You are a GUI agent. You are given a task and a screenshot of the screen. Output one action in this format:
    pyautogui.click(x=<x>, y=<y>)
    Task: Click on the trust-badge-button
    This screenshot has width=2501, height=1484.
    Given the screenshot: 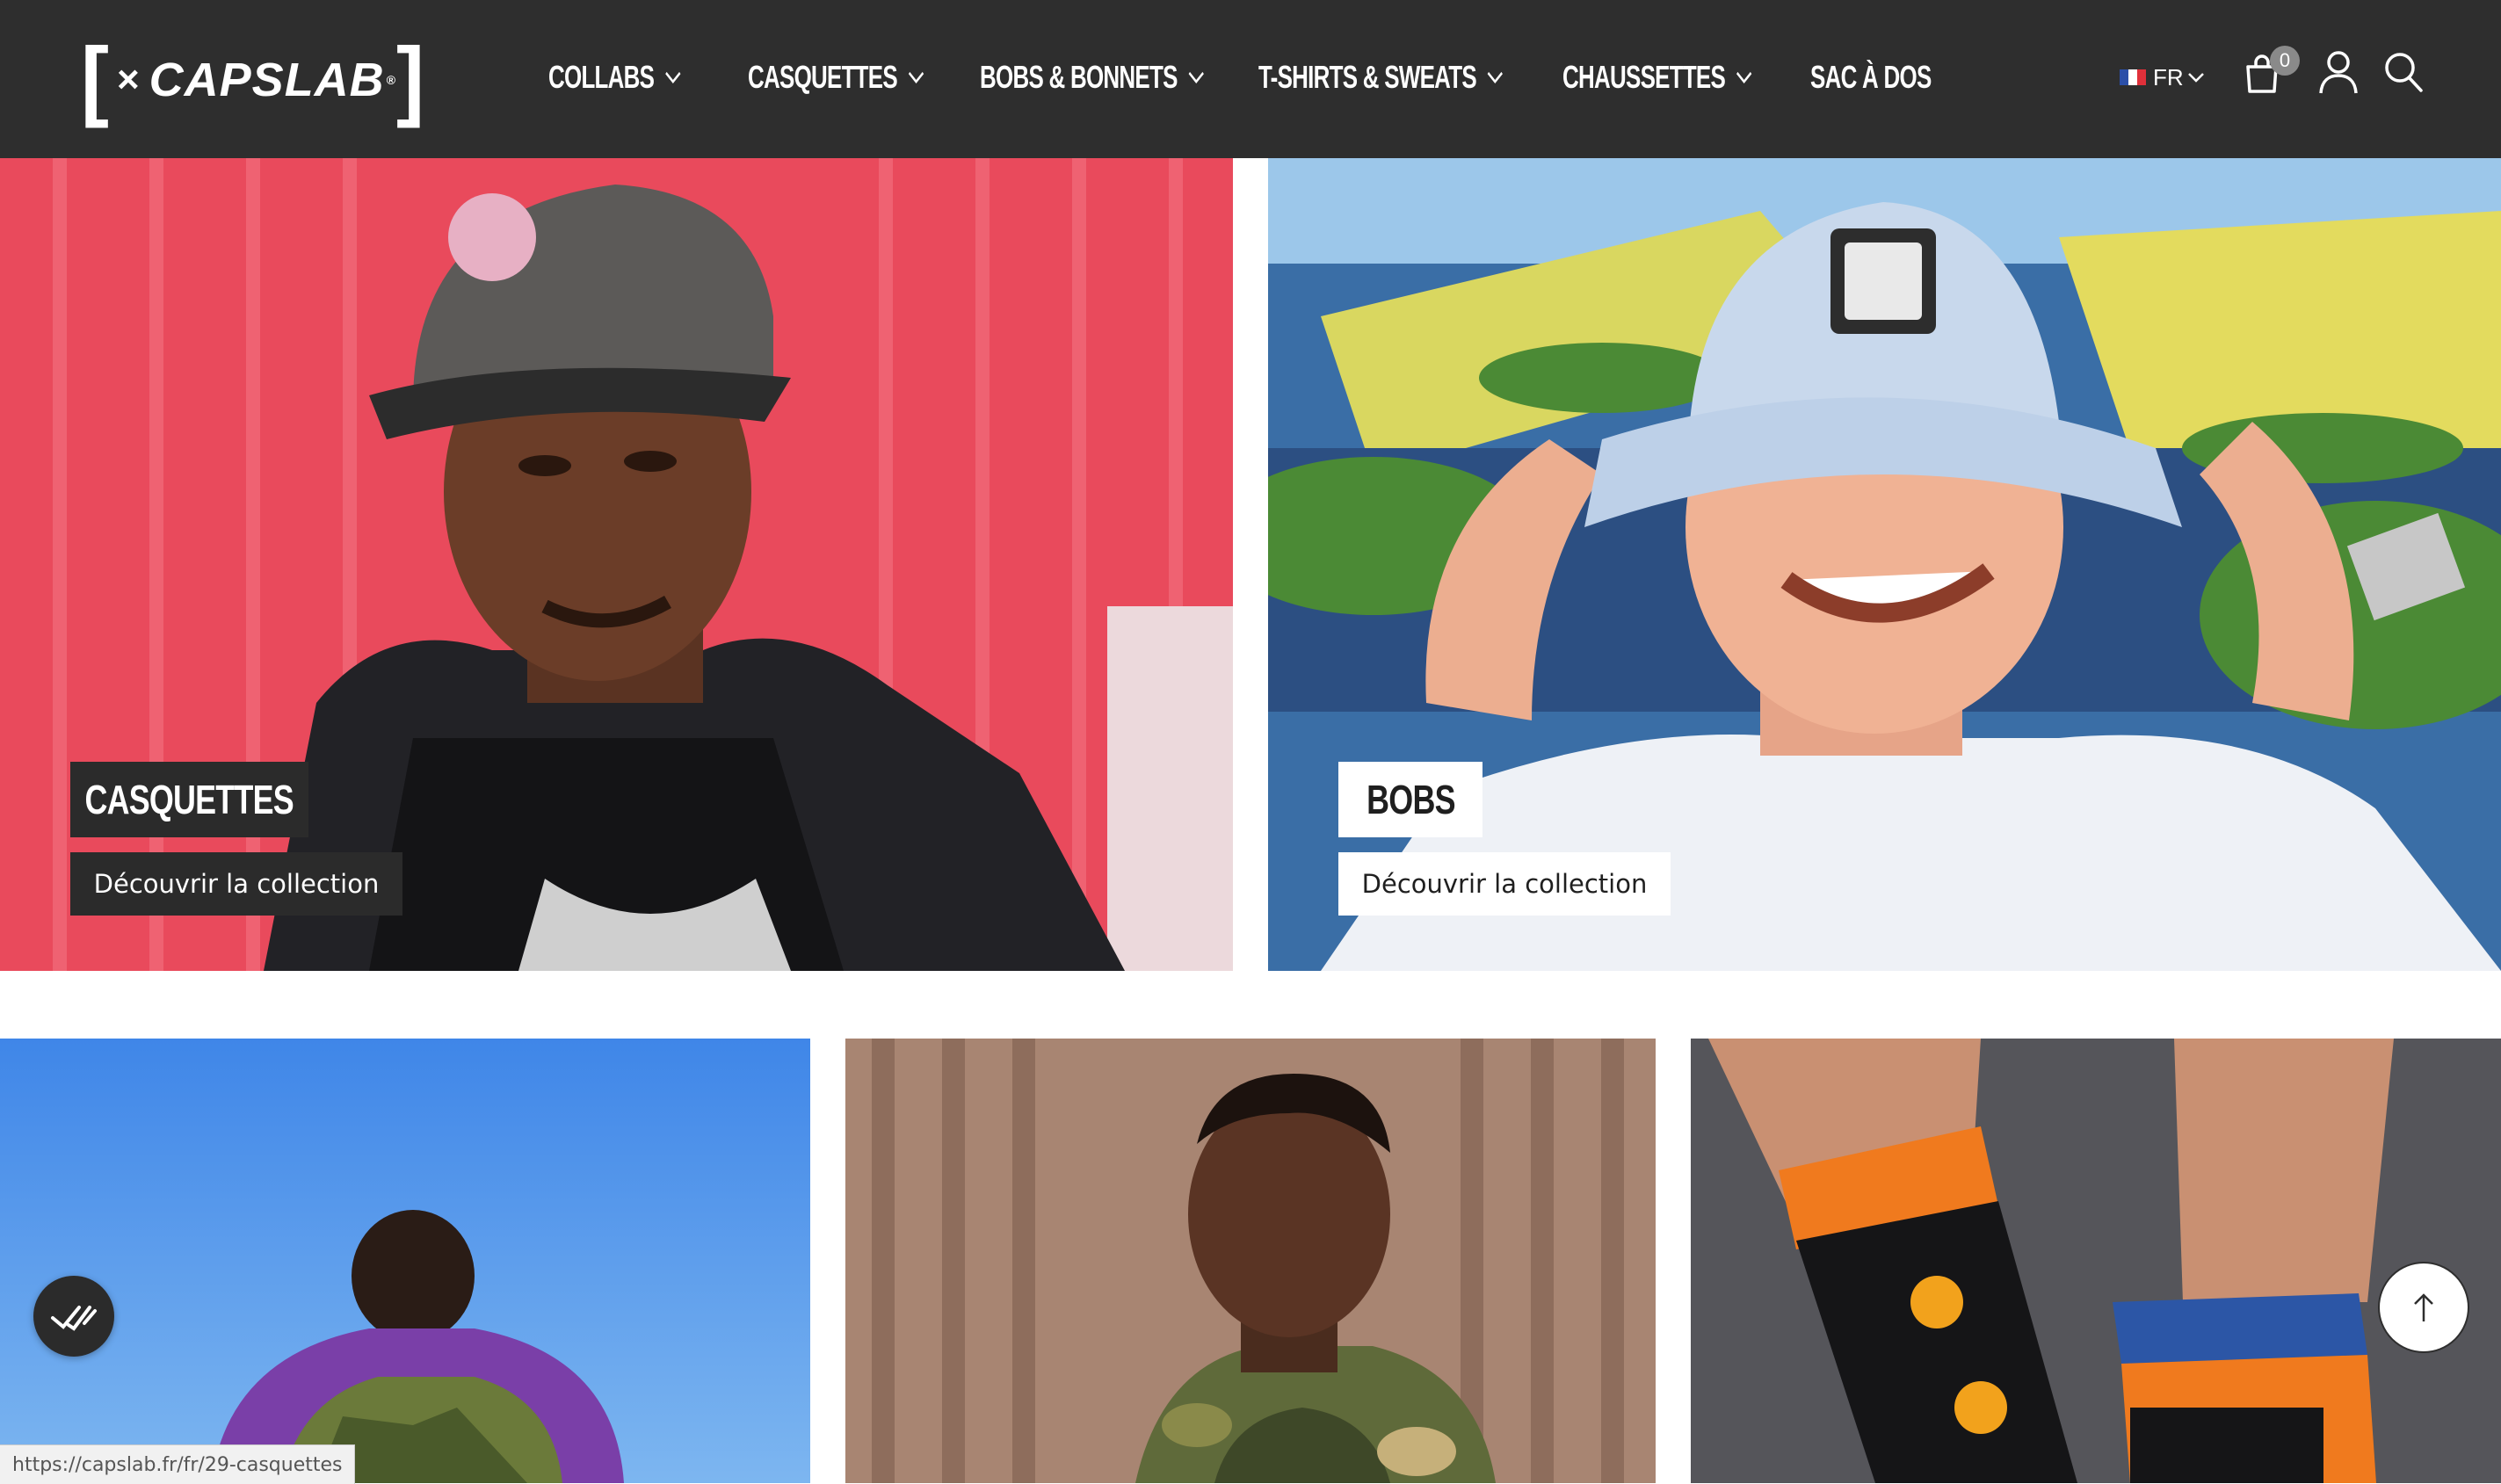 What is the action you would take?
    pyautogui.click(x=73, y=1317)
    